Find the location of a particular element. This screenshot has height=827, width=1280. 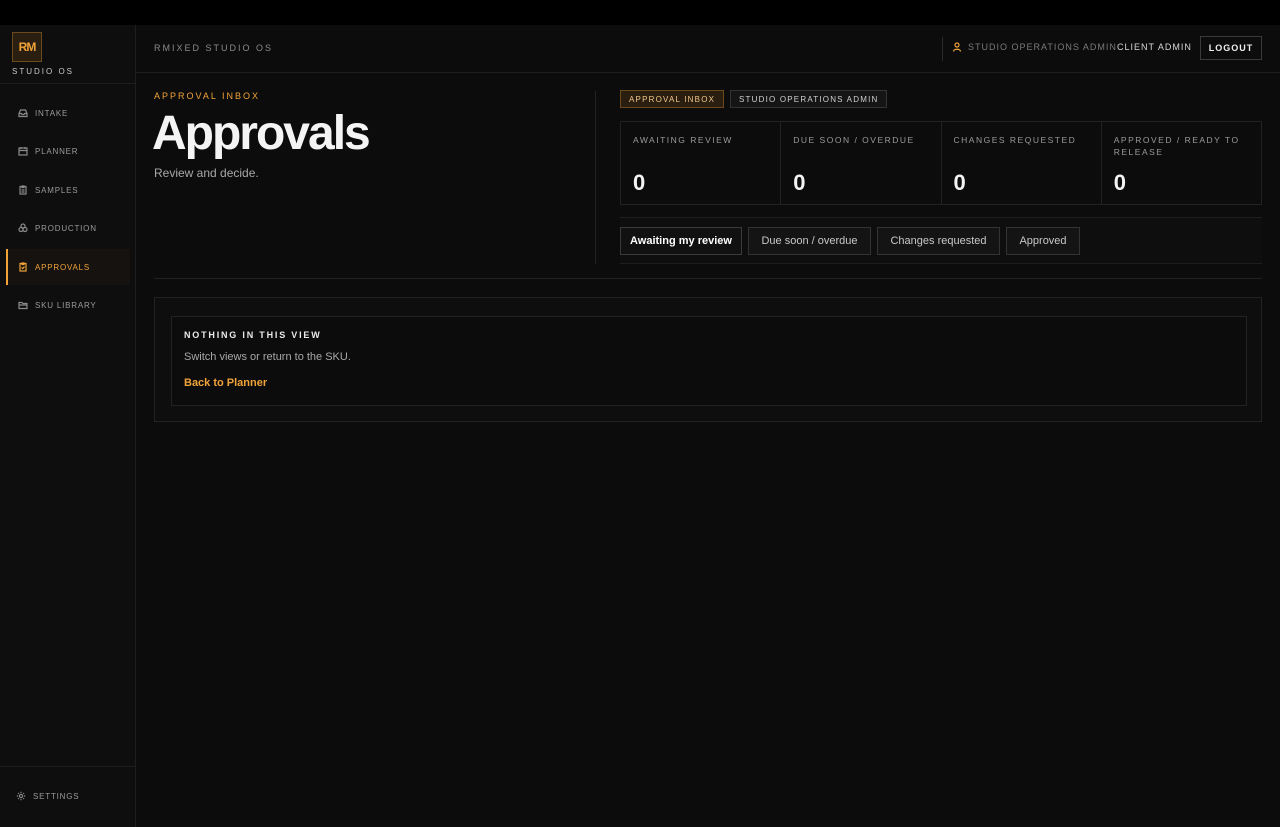

stat-awaiting-review: AWAITING REVIEW 0 is located at coordinates (701, 163).